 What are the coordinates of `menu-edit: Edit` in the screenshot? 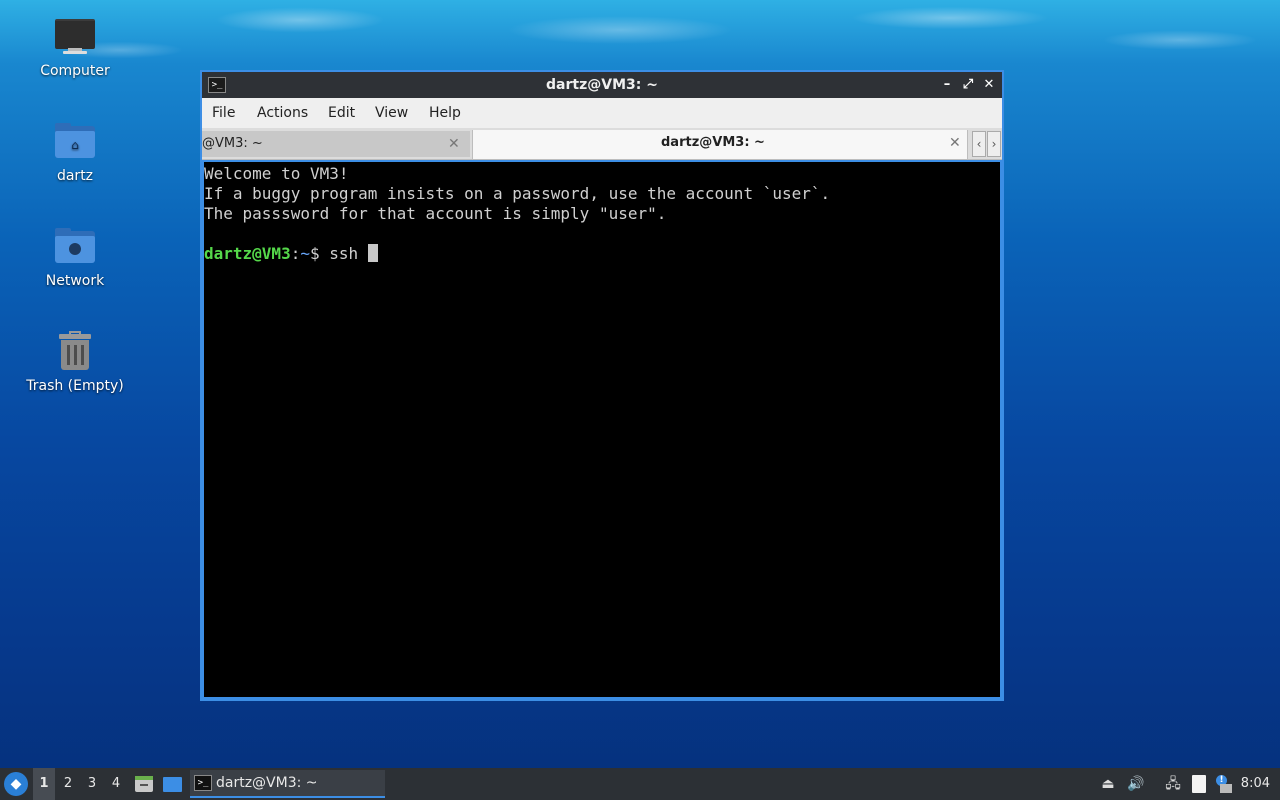 It's located at (341, 113).